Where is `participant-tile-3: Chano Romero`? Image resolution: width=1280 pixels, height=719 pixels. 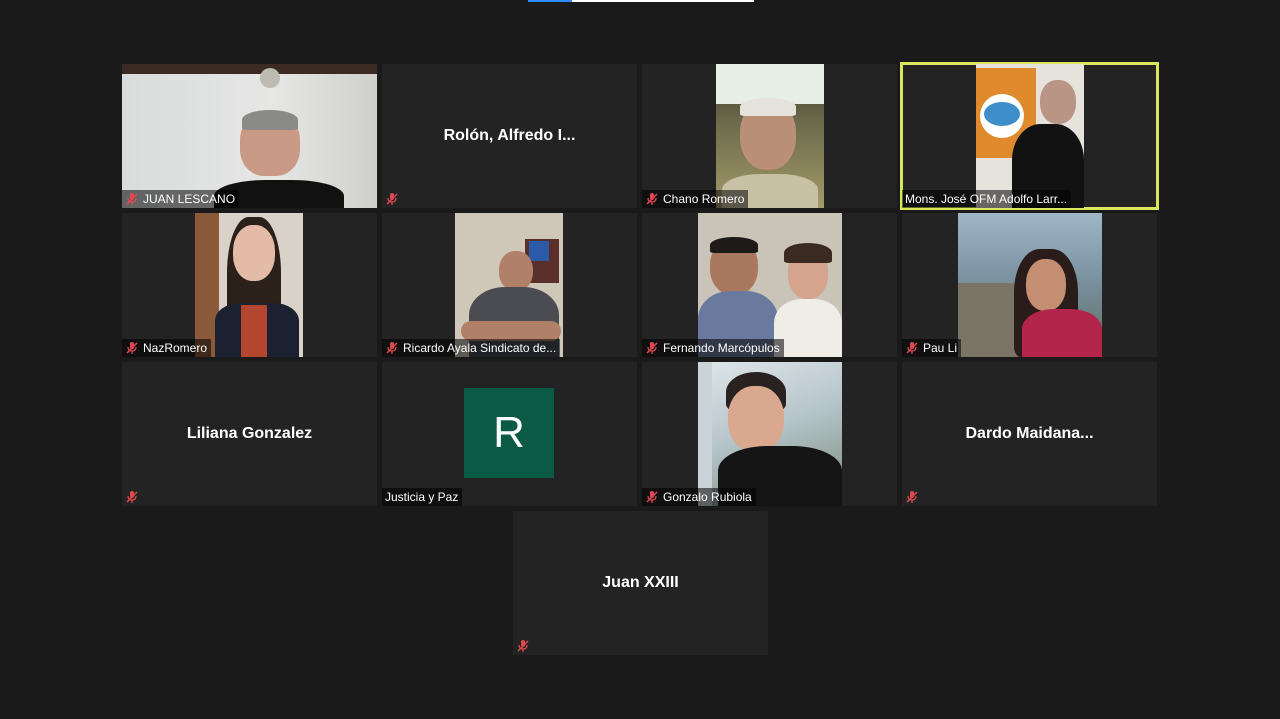
participant-tile-3: Chano Romero is located at coordinates (769, 136).